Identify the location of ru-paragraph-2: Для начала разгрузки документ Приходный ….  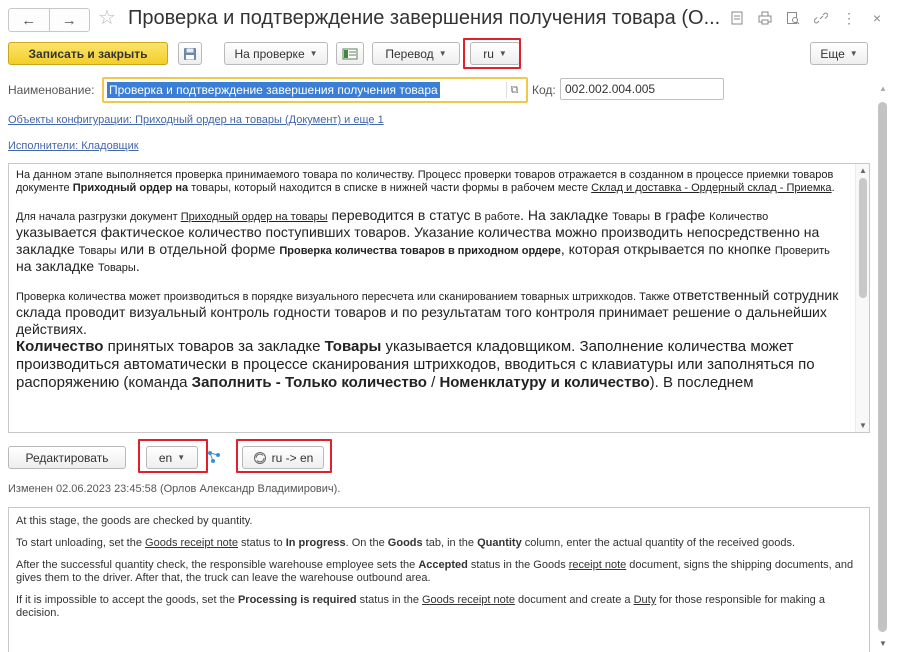
(423, 240).